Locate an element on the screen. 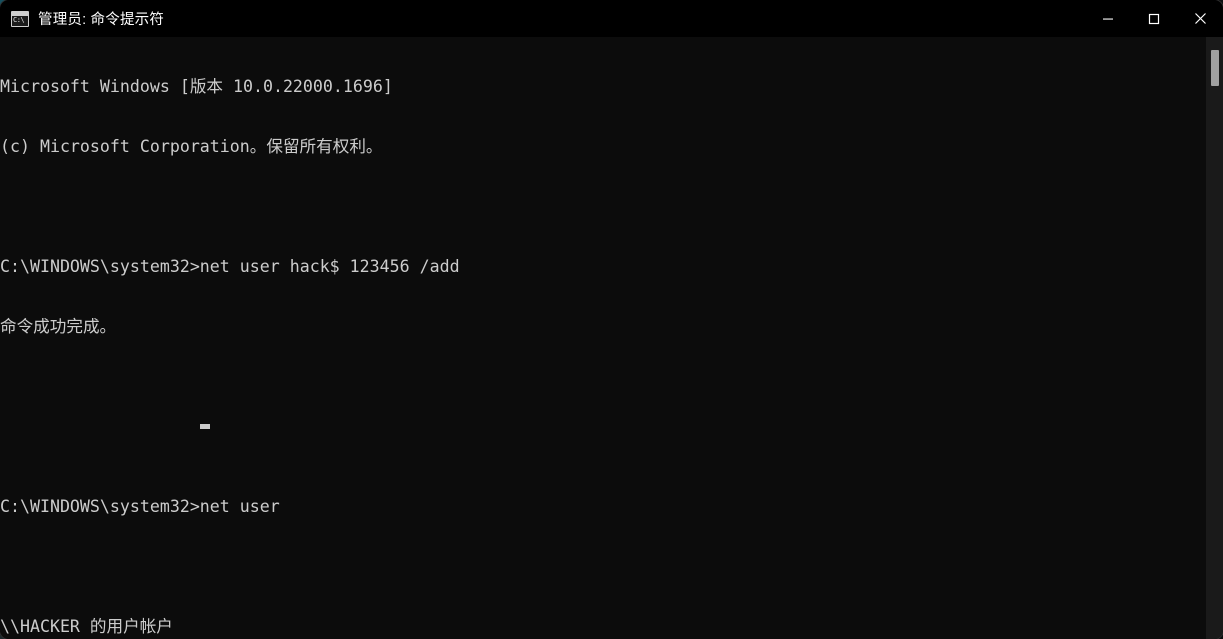 Image resolution: width=1223 pixels, height=639 pixels. minimize-icon is located at coordinates (1108, 19).